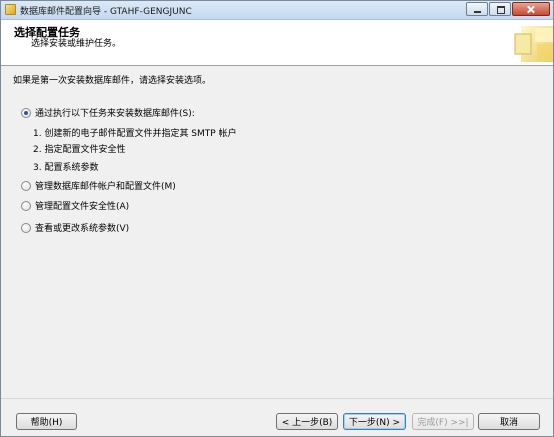  What do you see at coordinates (443, 421) in the screenshot?
I see `finish-button: 完成(F) >>|` at bounding box center [443, 421].